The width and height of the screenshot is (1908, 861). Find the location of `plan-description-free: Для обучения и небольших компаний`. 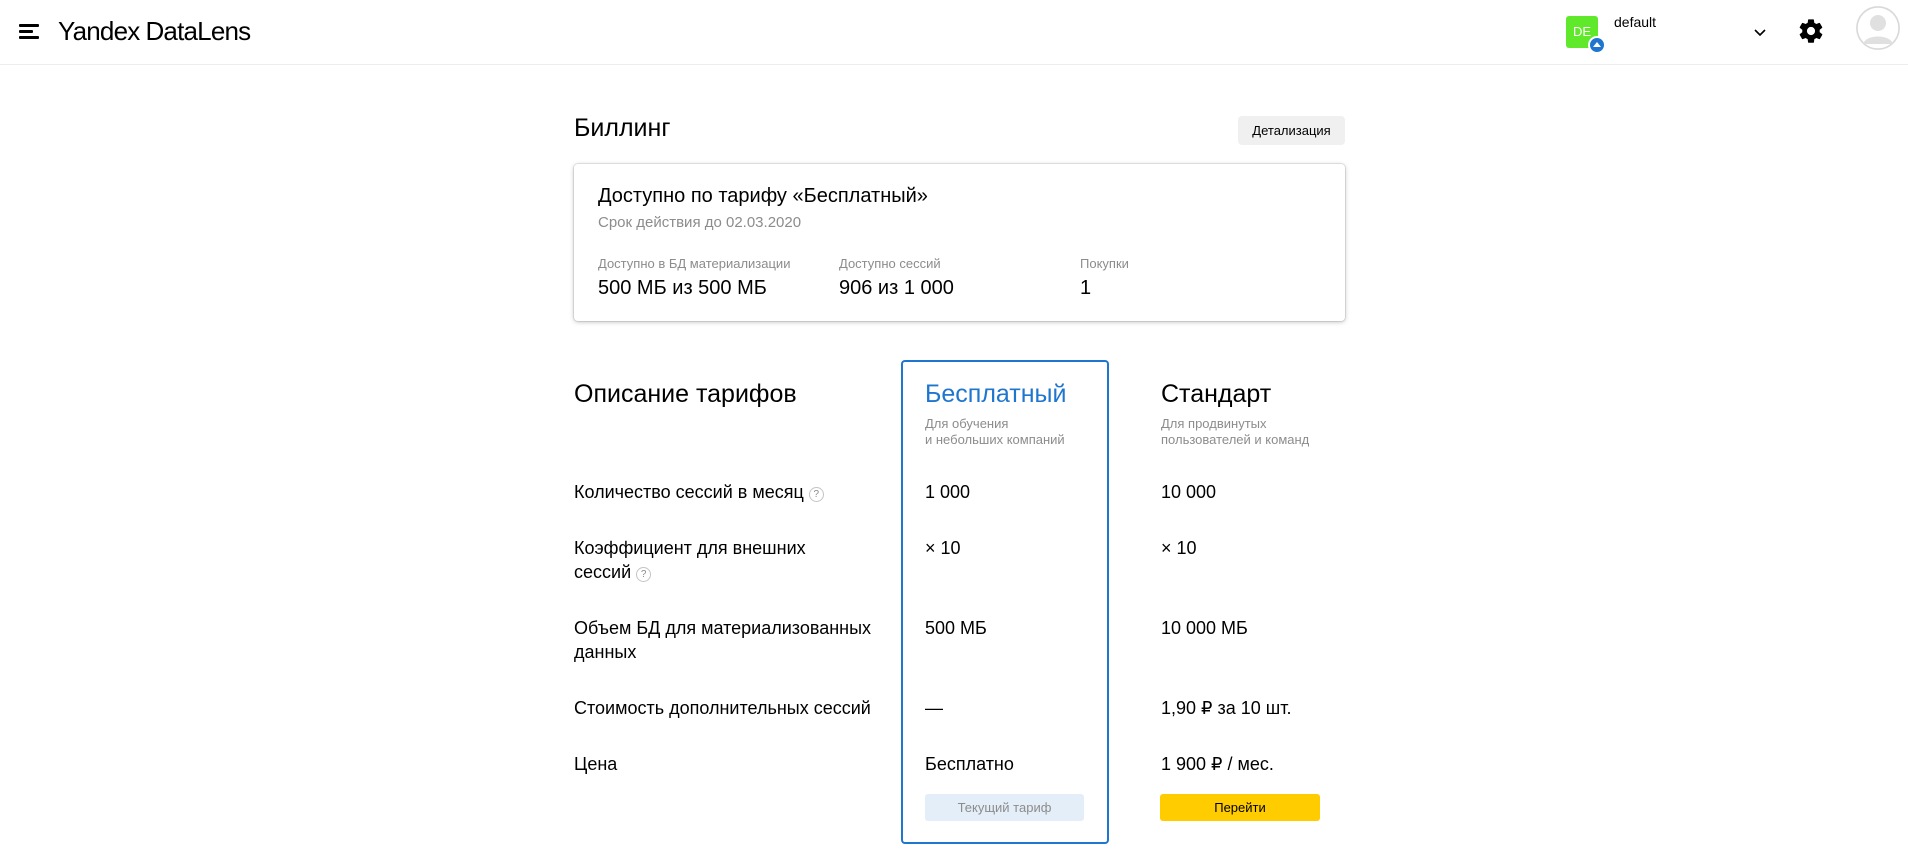

plan-description-free: Для обучения и небольших компаний is located at coordinates (1020, 432).